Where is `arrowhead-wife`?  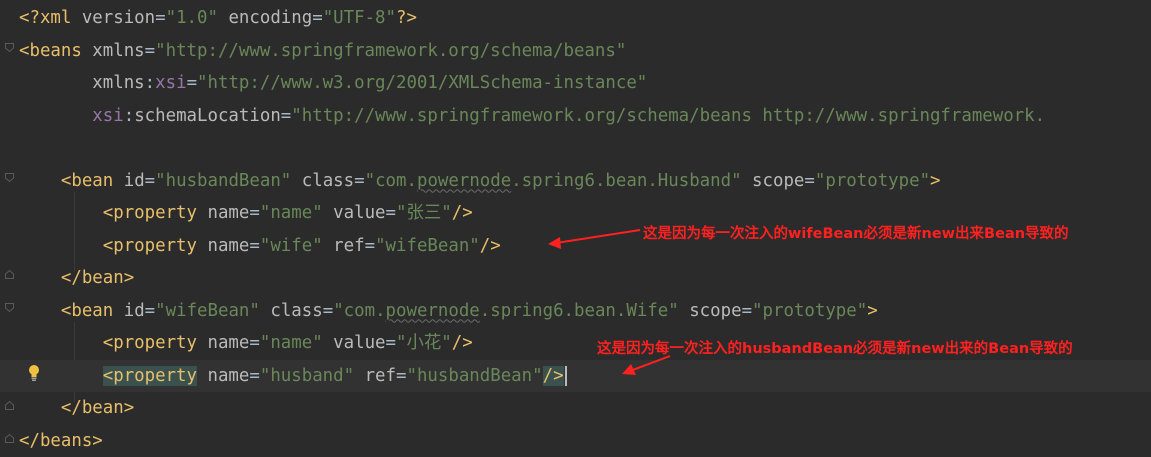
arrowhead-wife is located at coordinates (554, 243).